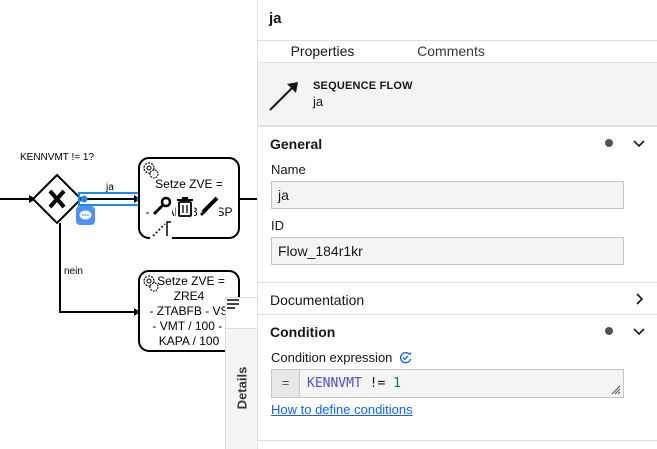 Image resolution: width=657 pixels, height=449 pixels. Describe the element at coordinates (73, 271) in the screenshot. I see `flow-nein-label: nein` at that location.